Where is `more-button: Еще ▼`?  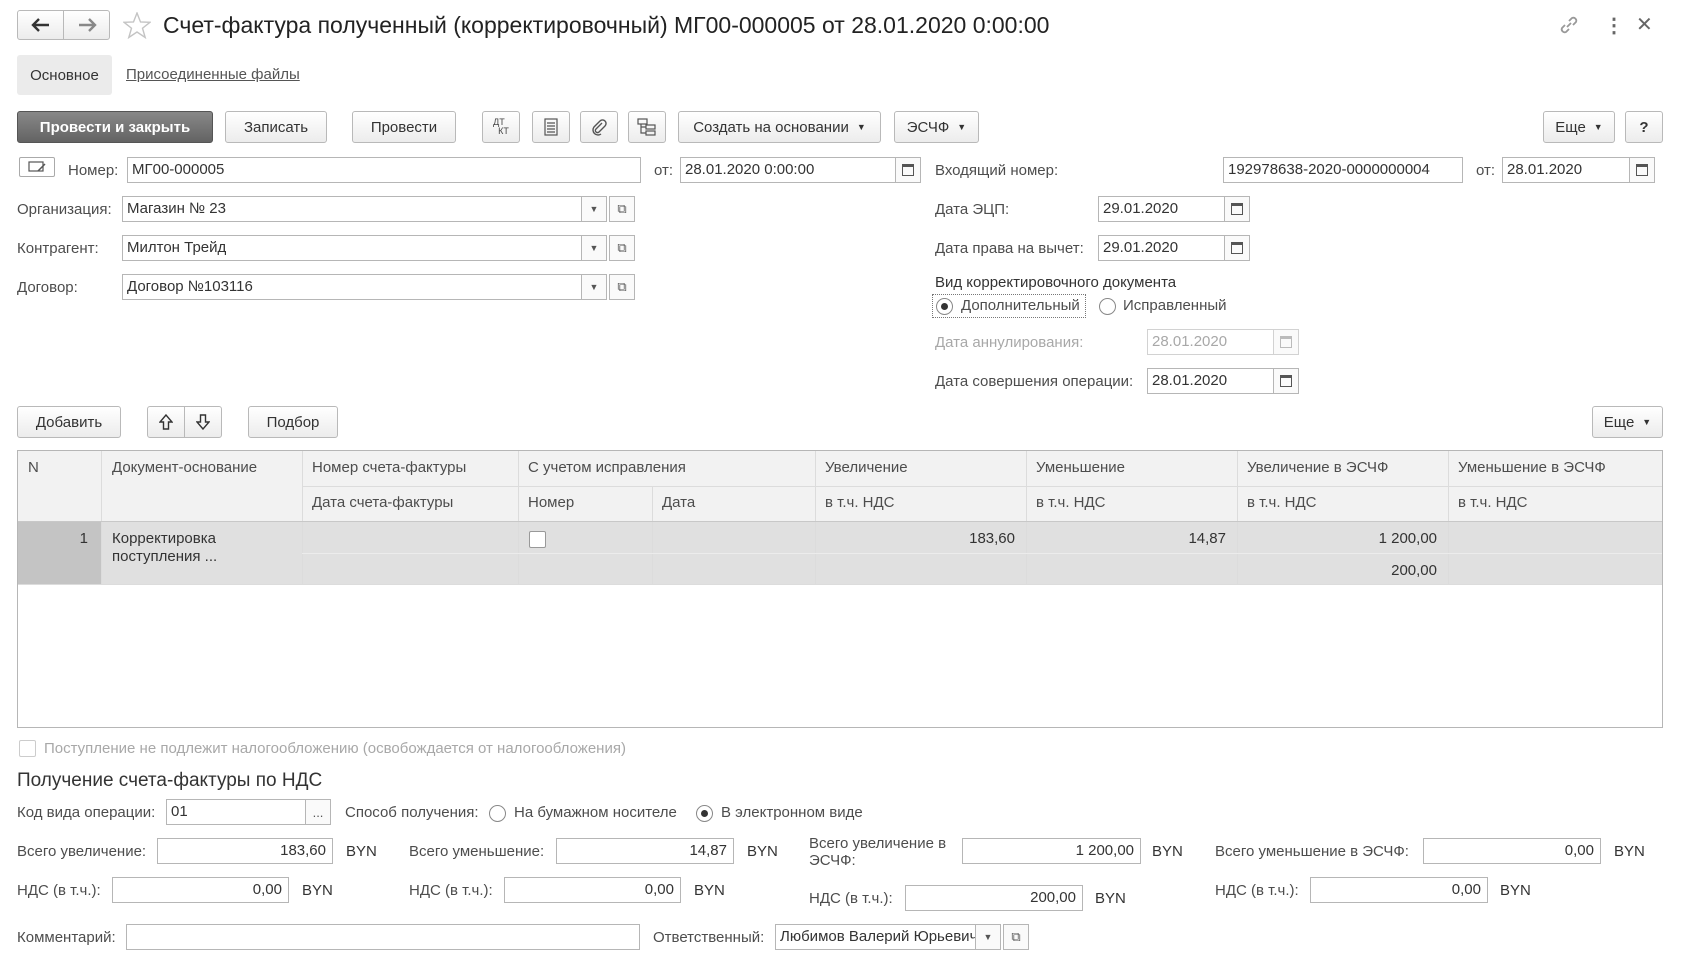
more-button: Еще ▼ is located at coordinates (1579, 127).